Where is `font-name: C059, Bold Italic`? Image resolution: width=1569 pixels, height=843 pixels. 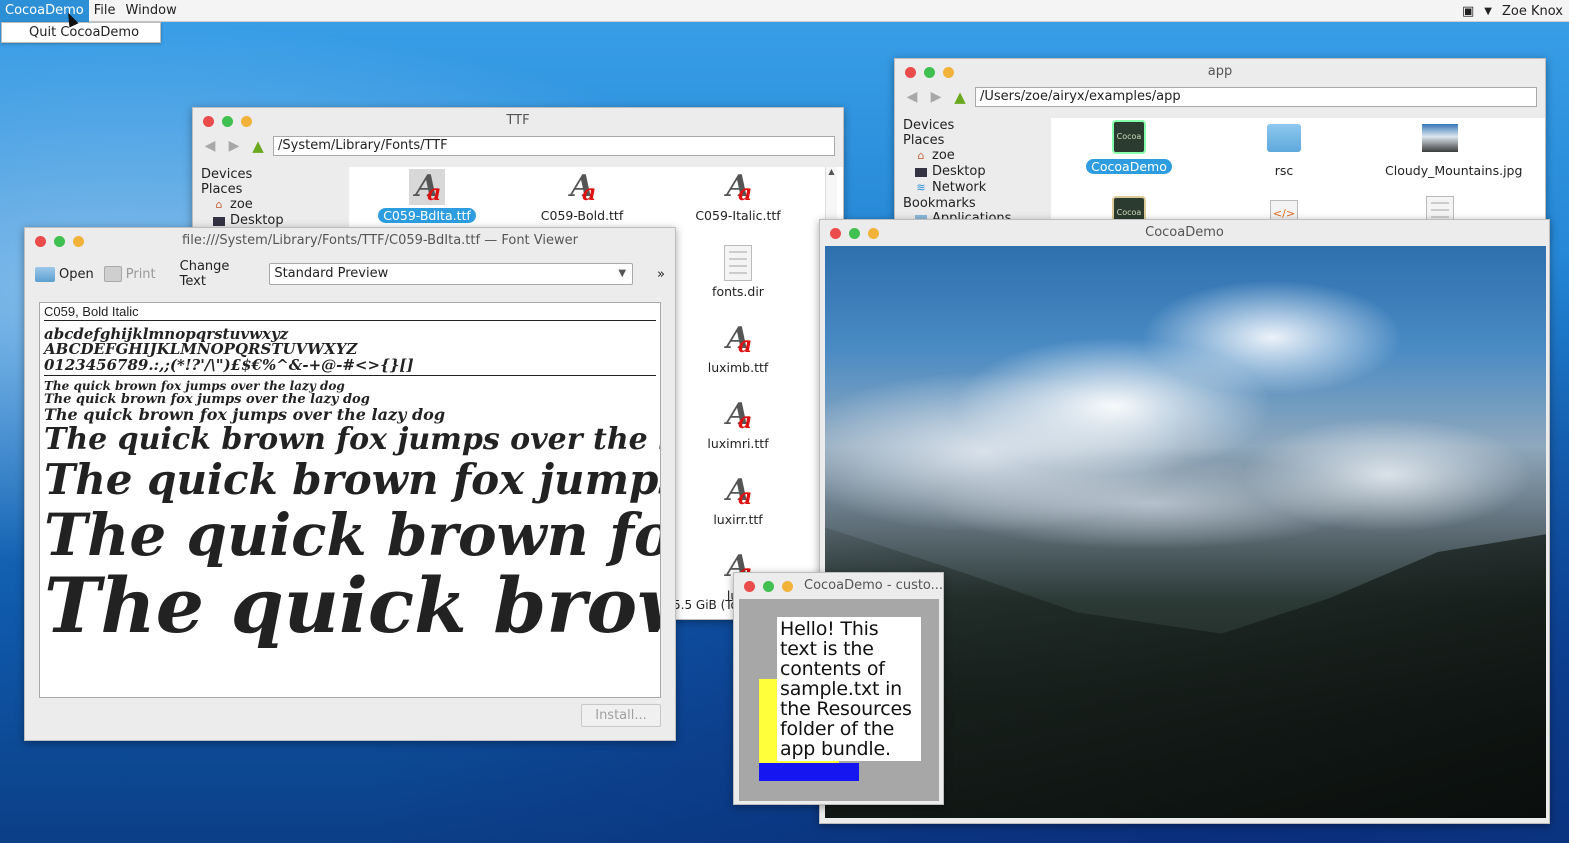 font-name: C059, Bold Italic is located at coordinates (350, 312).